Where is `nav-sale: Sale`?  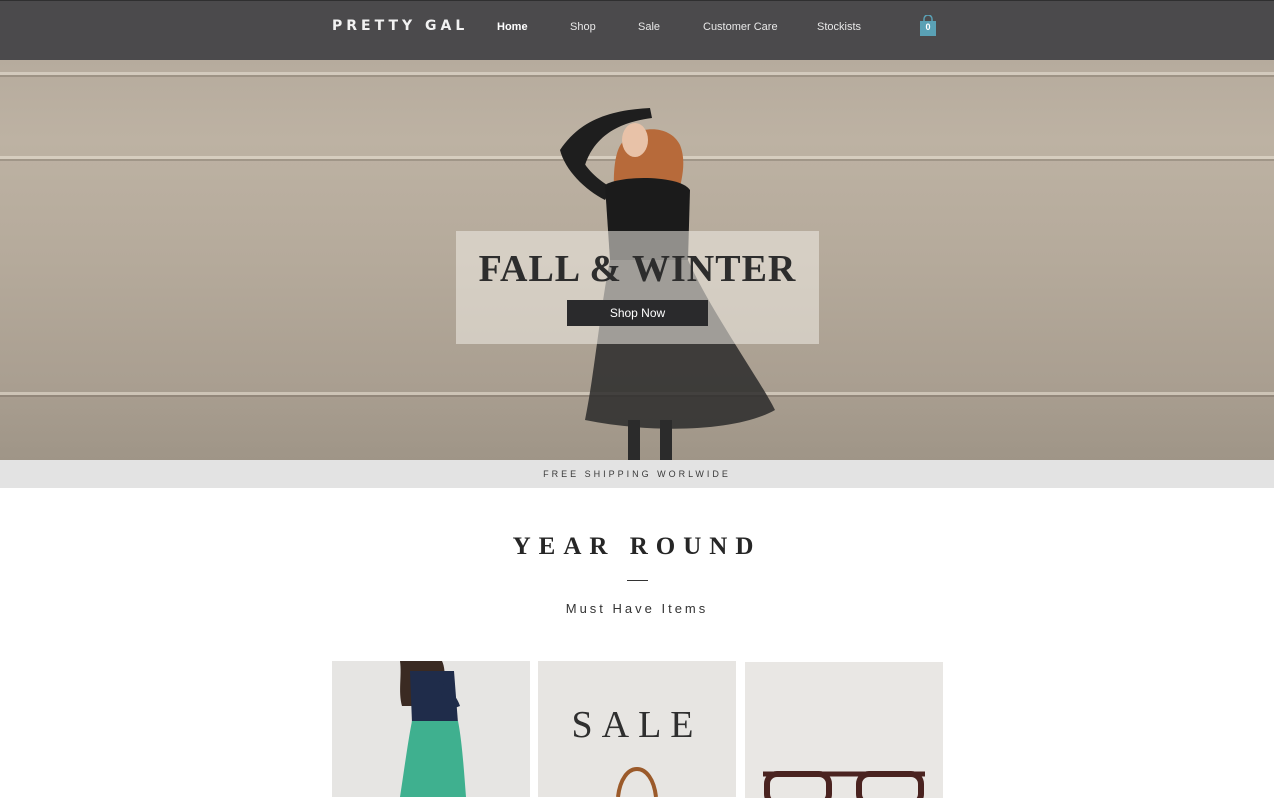 nav-sale: Sale is located at coordinates (649, 27).